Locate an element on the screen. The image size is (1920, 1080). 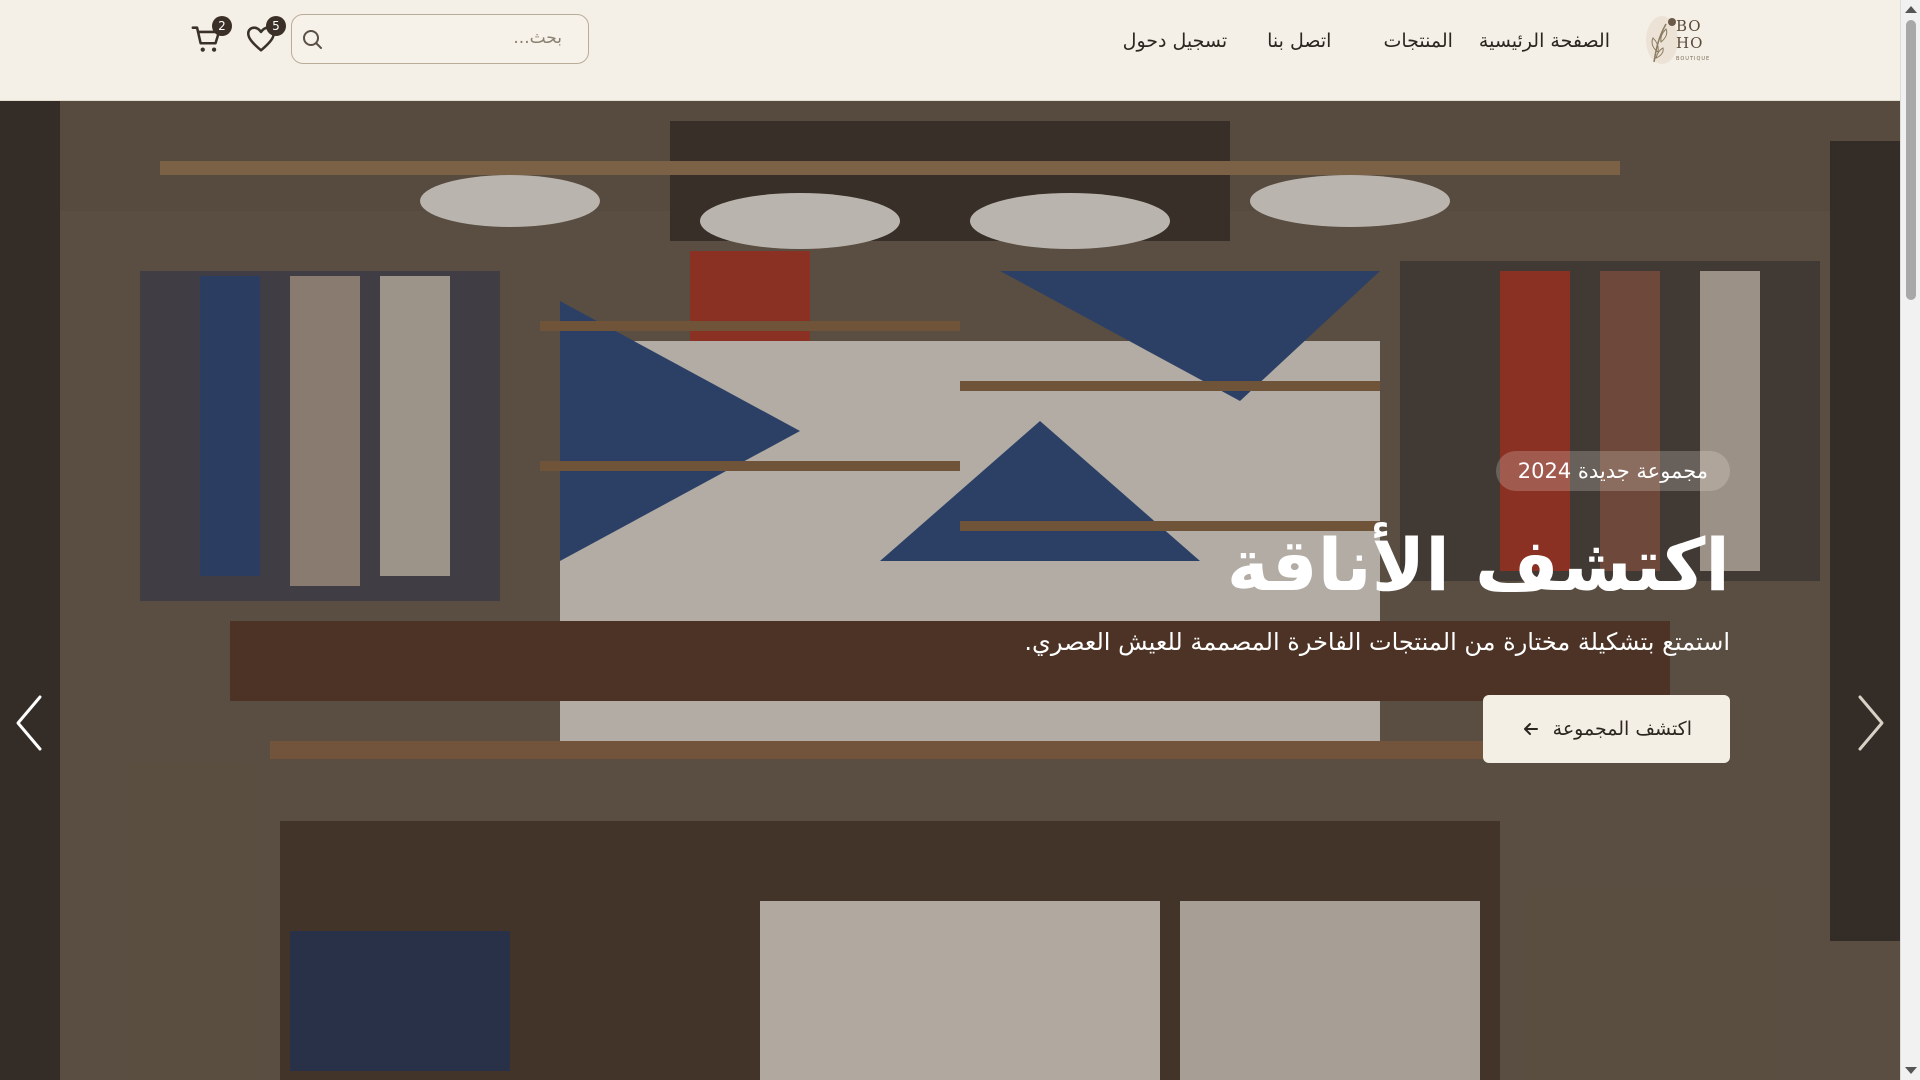
leaf-logo-icon is located at coordinates (1662, 40).